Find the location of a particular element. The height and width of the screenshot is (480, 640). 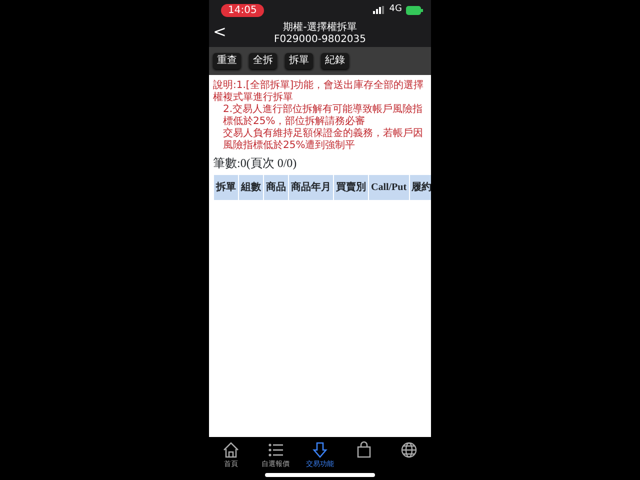

home-icon is located at coordinates (231, 450).